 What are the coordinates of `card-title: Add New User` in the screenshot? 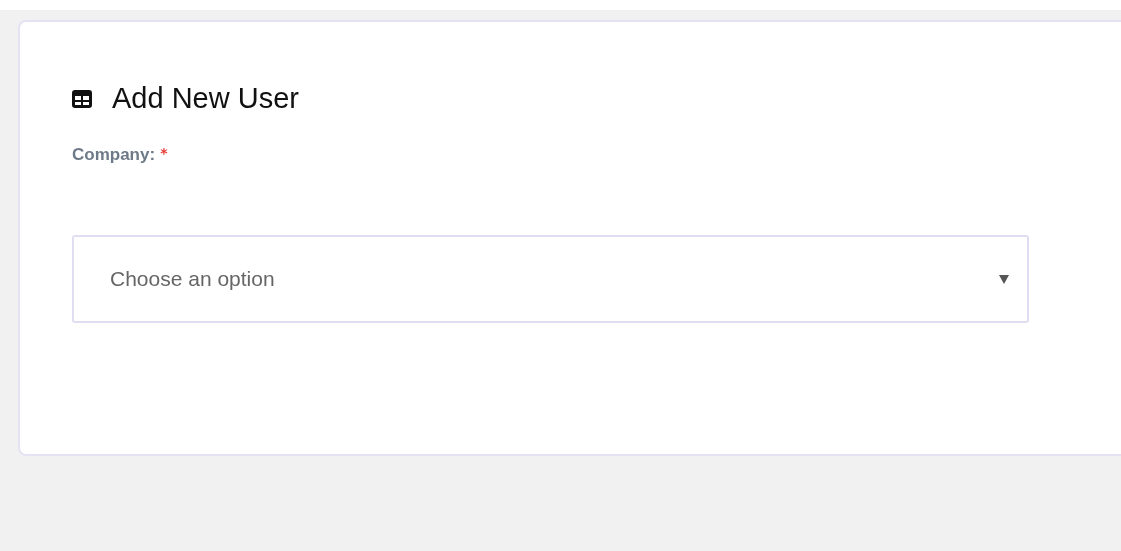 It's located at (205, 98).